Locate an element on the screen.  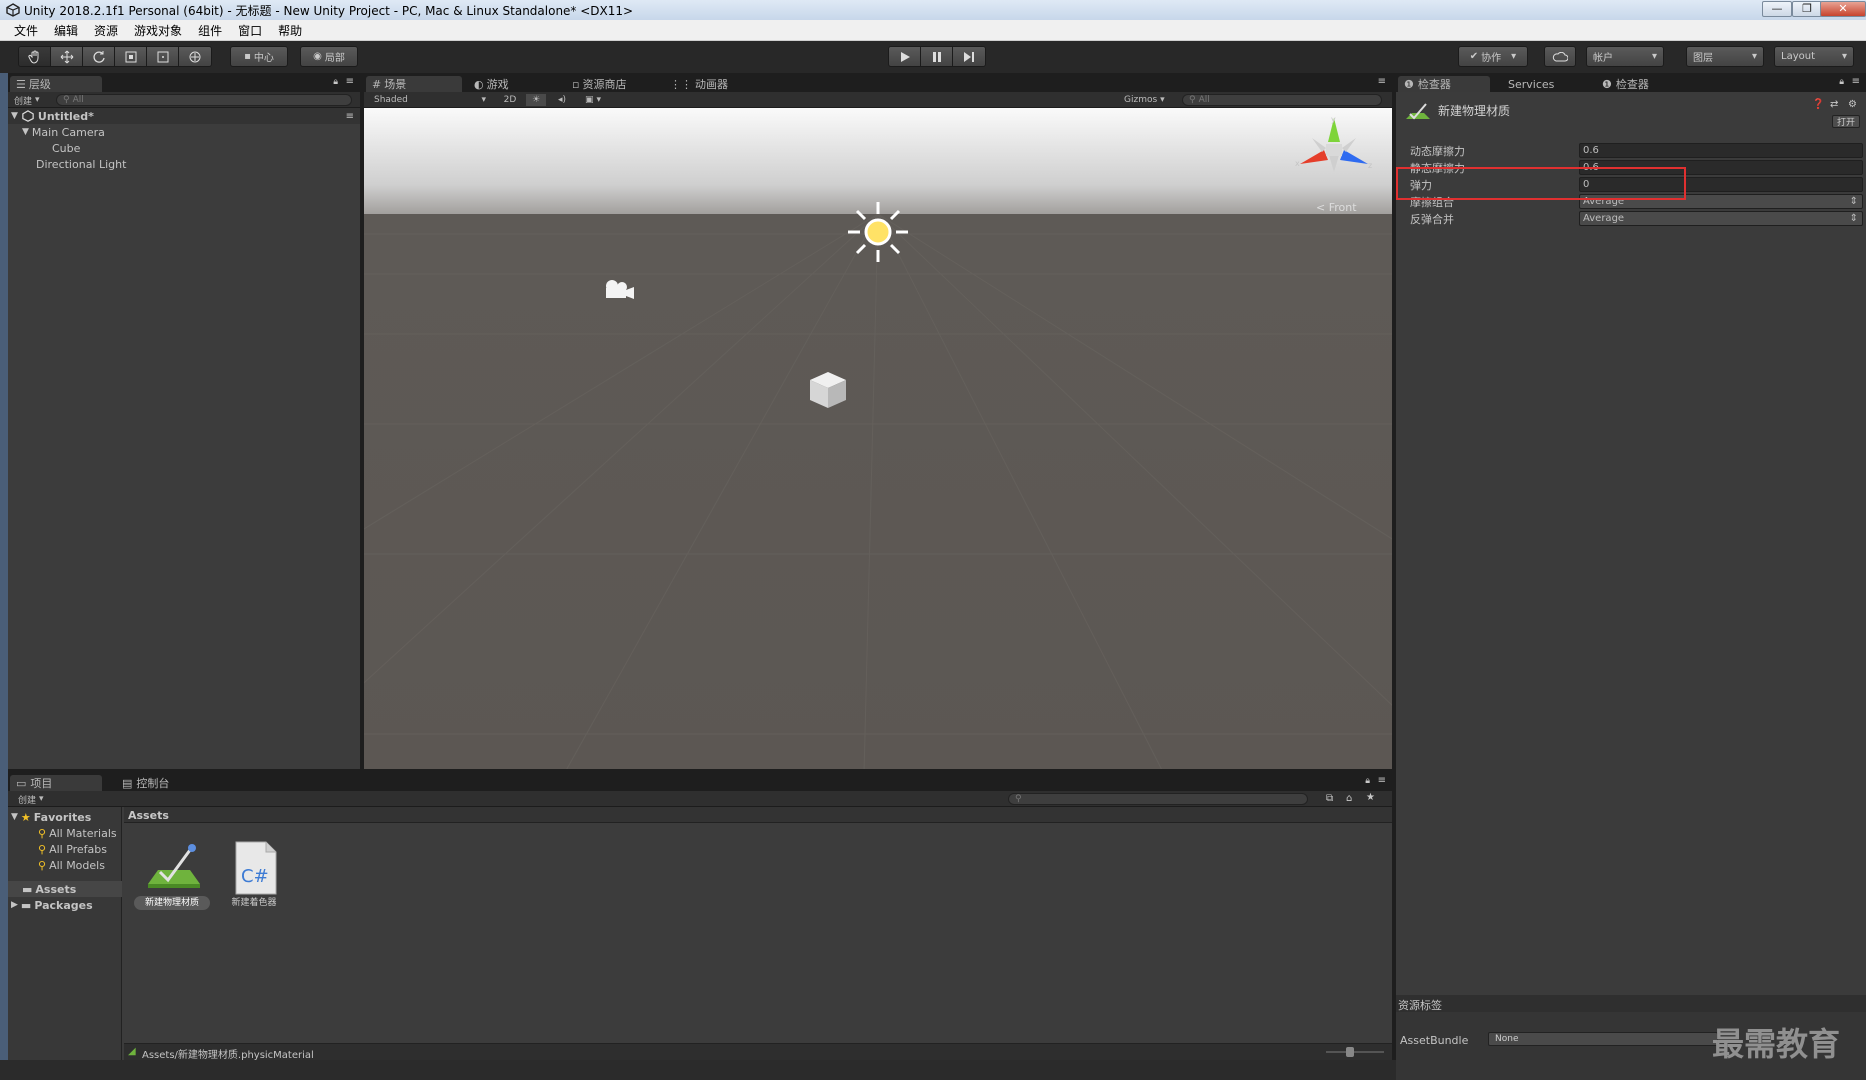
pause-button is located at coordinates (937, 56).